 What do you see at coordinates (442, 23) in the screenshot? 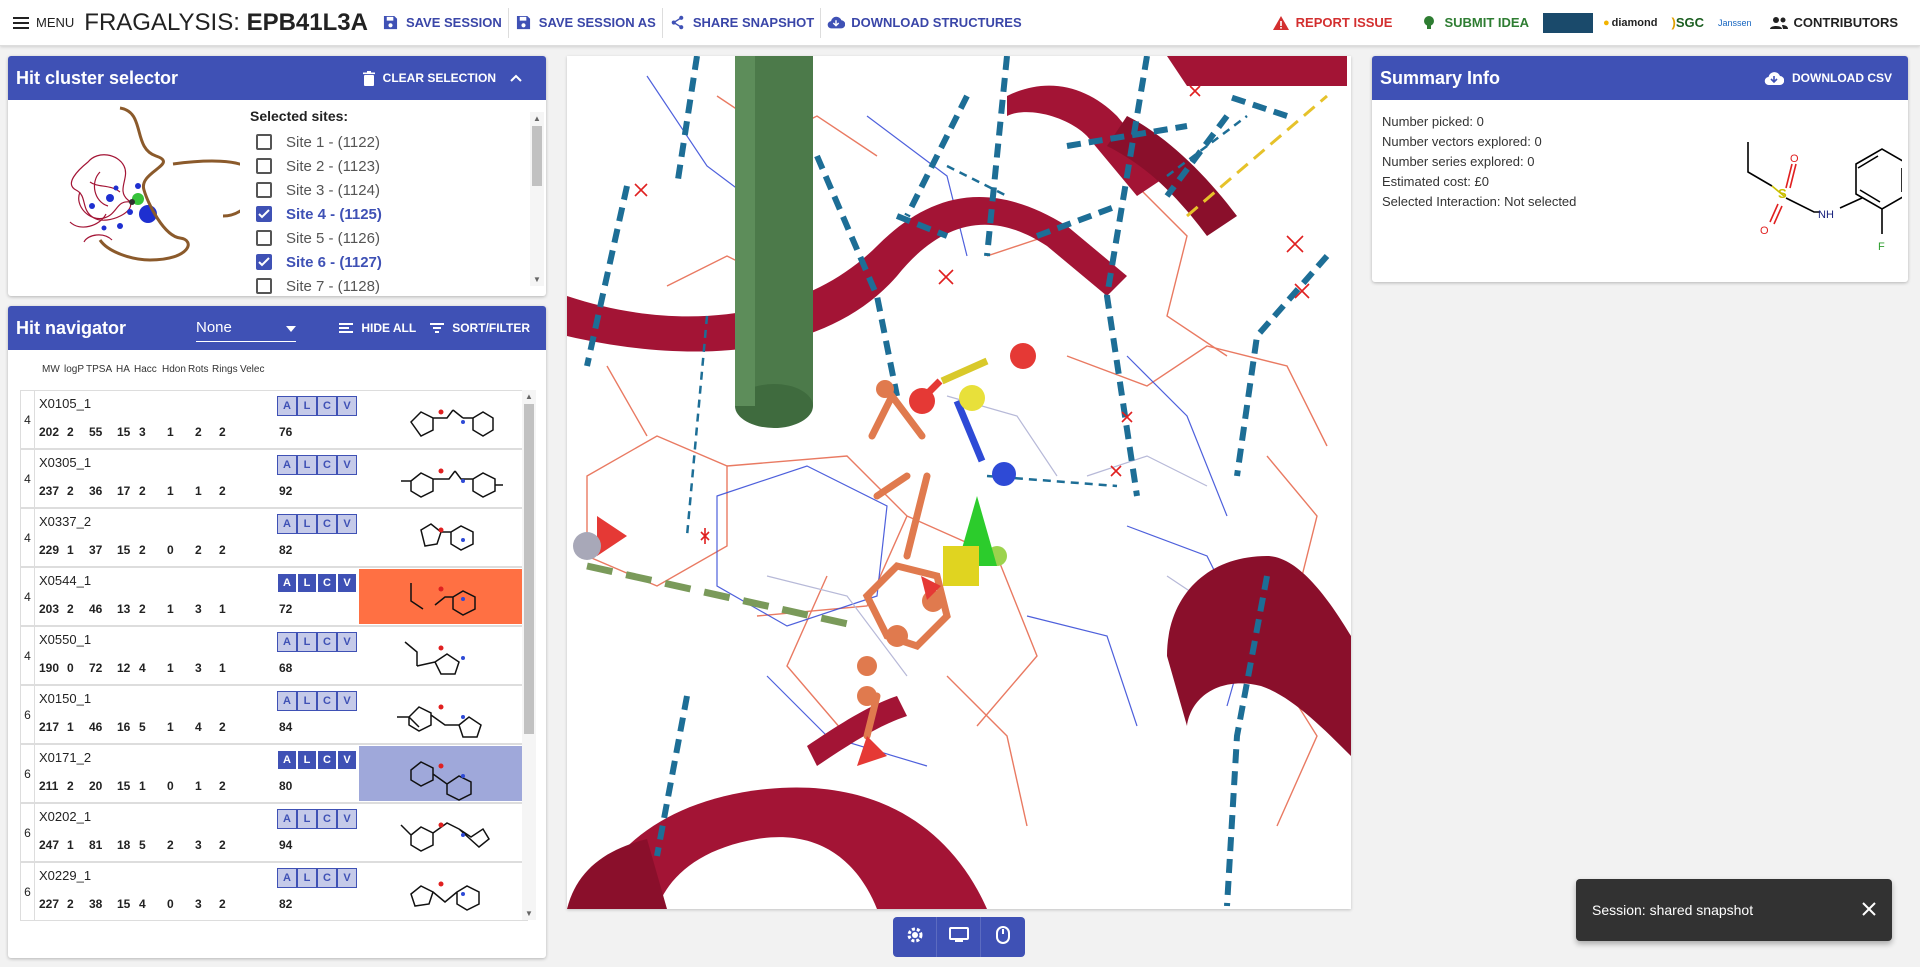
I see `save-session-button: SAVE SESSION` at bounding box center [442, 23].